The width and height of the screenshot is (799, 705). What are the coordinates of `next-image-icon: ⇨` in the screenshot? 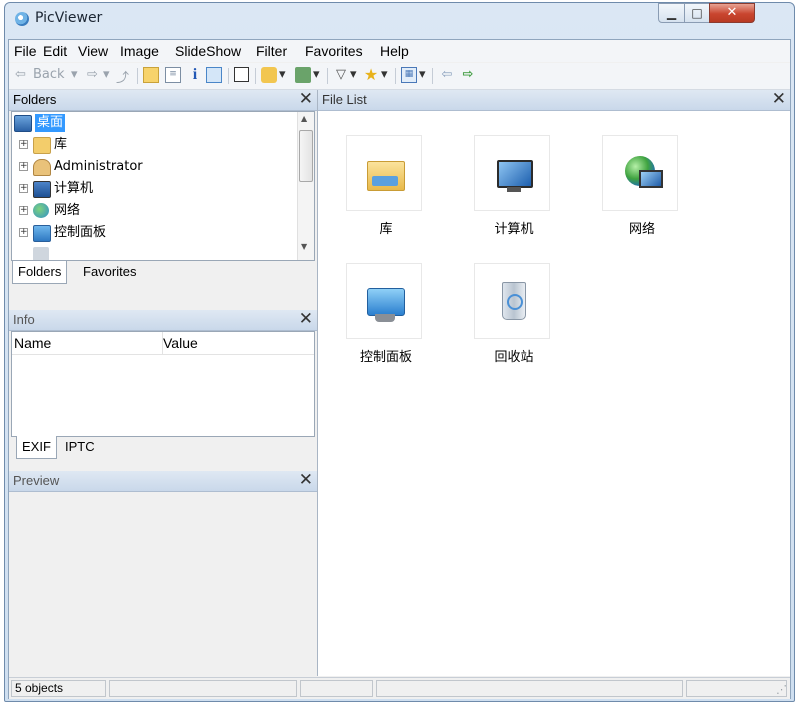 It's located at (468, 75).